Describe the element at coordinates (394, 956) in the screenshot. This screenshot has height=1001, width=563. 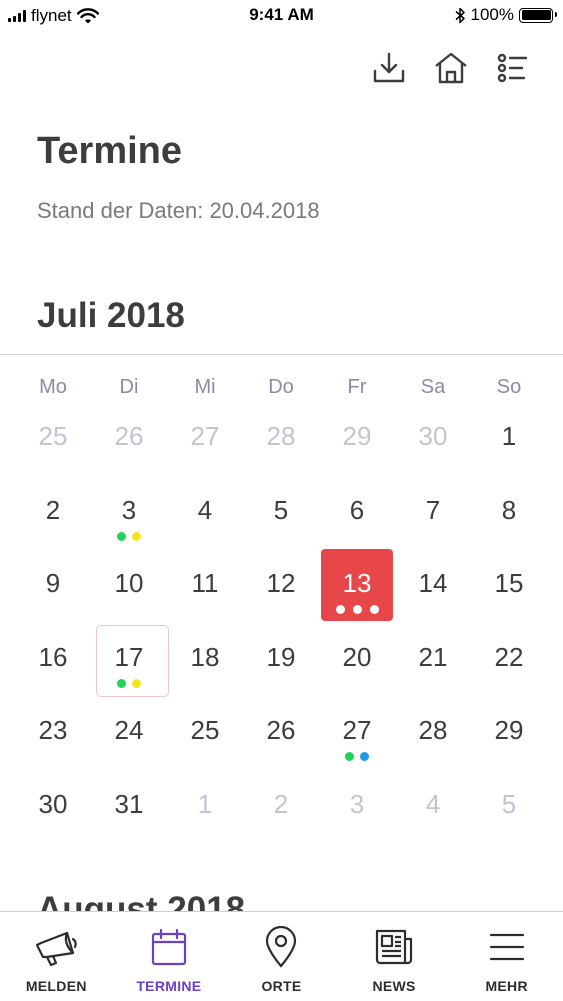
I see `tab-news: NEWS` at that location.